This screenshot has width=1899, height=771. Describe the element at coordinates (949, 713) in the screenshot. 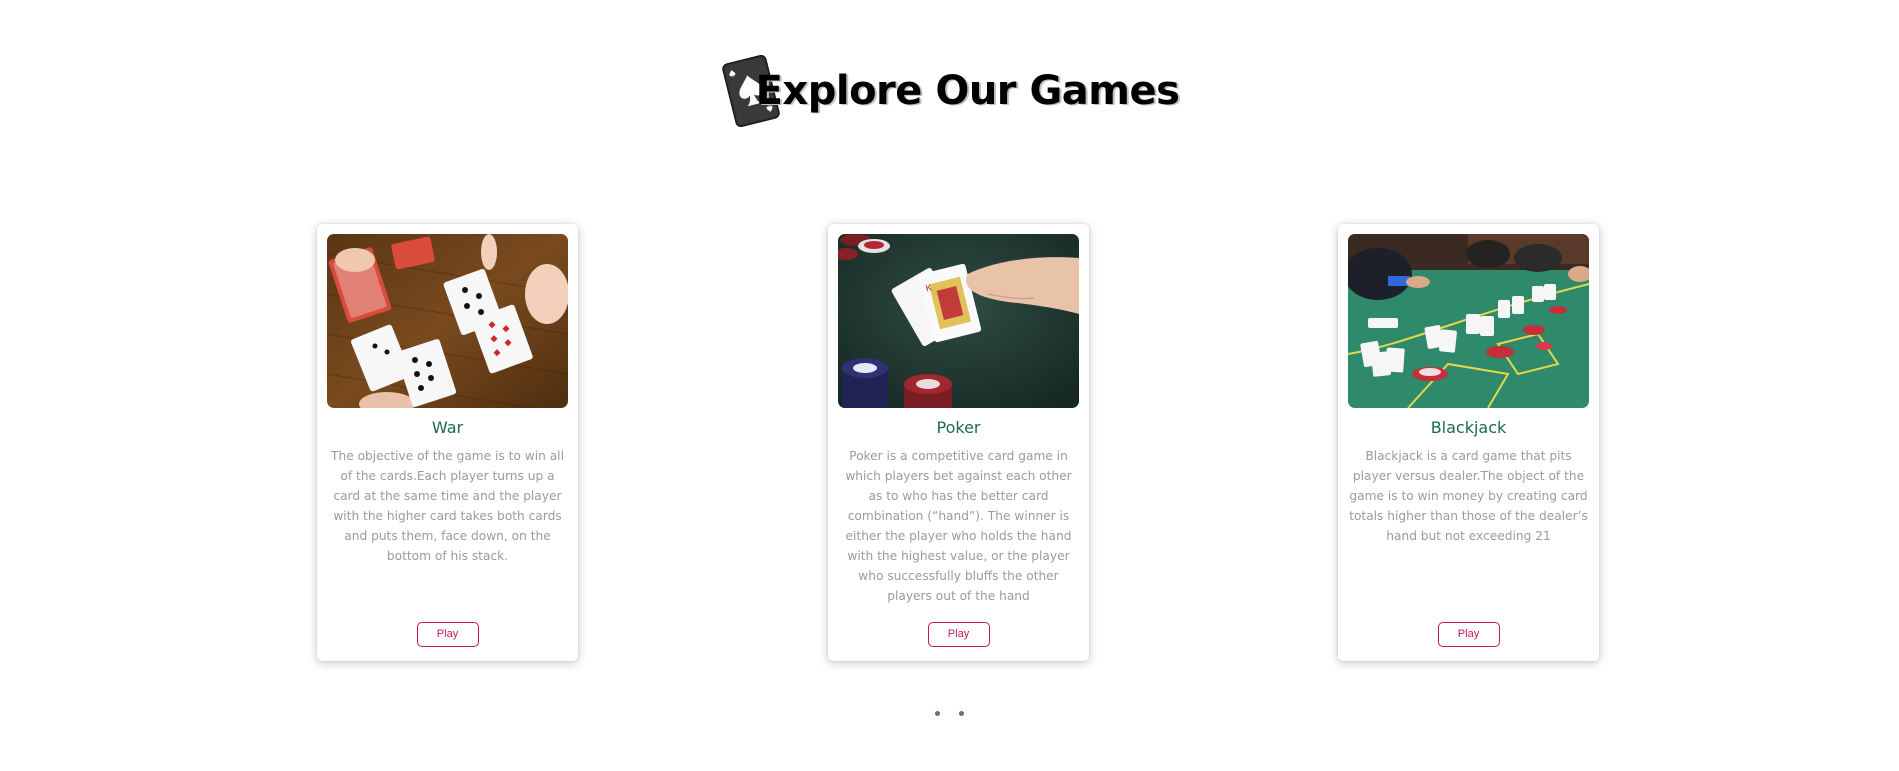

I see `carousel-pagination` at that location.